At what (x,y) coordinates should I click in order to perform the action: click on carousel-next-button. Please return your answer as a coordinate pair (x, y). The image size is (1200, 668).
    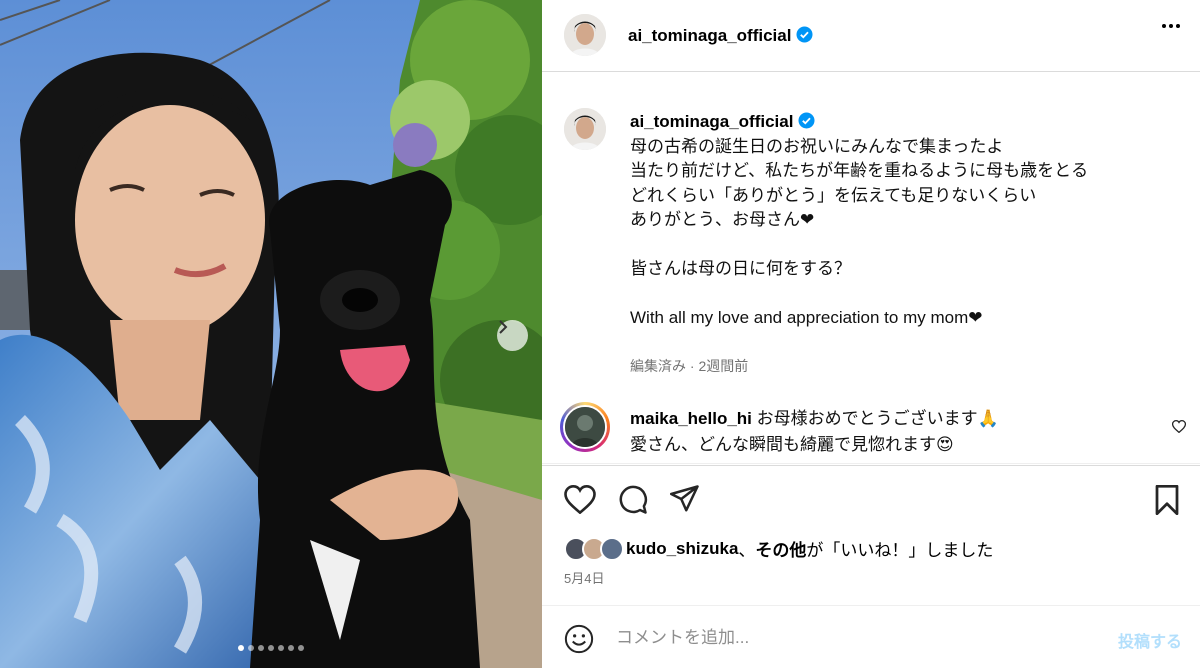
    Looking at the image, I should click on (512, 335).